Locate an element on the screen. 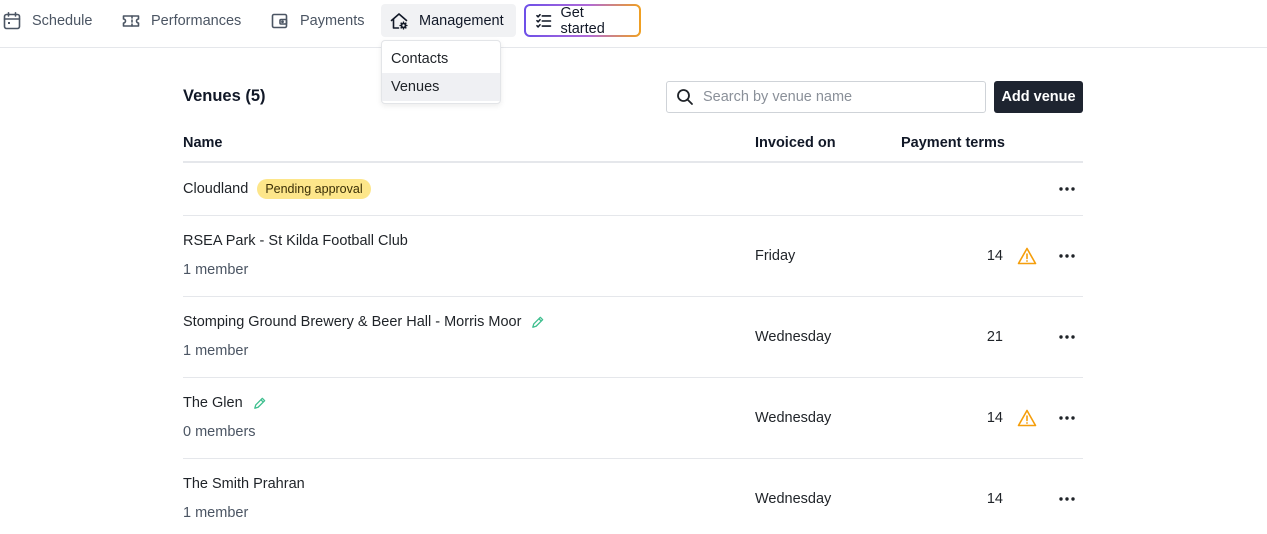 This screenshot has width=1267, height=534. table-row: The Glen 0 members Wednesday 14 is located at coordinates (633, 418).